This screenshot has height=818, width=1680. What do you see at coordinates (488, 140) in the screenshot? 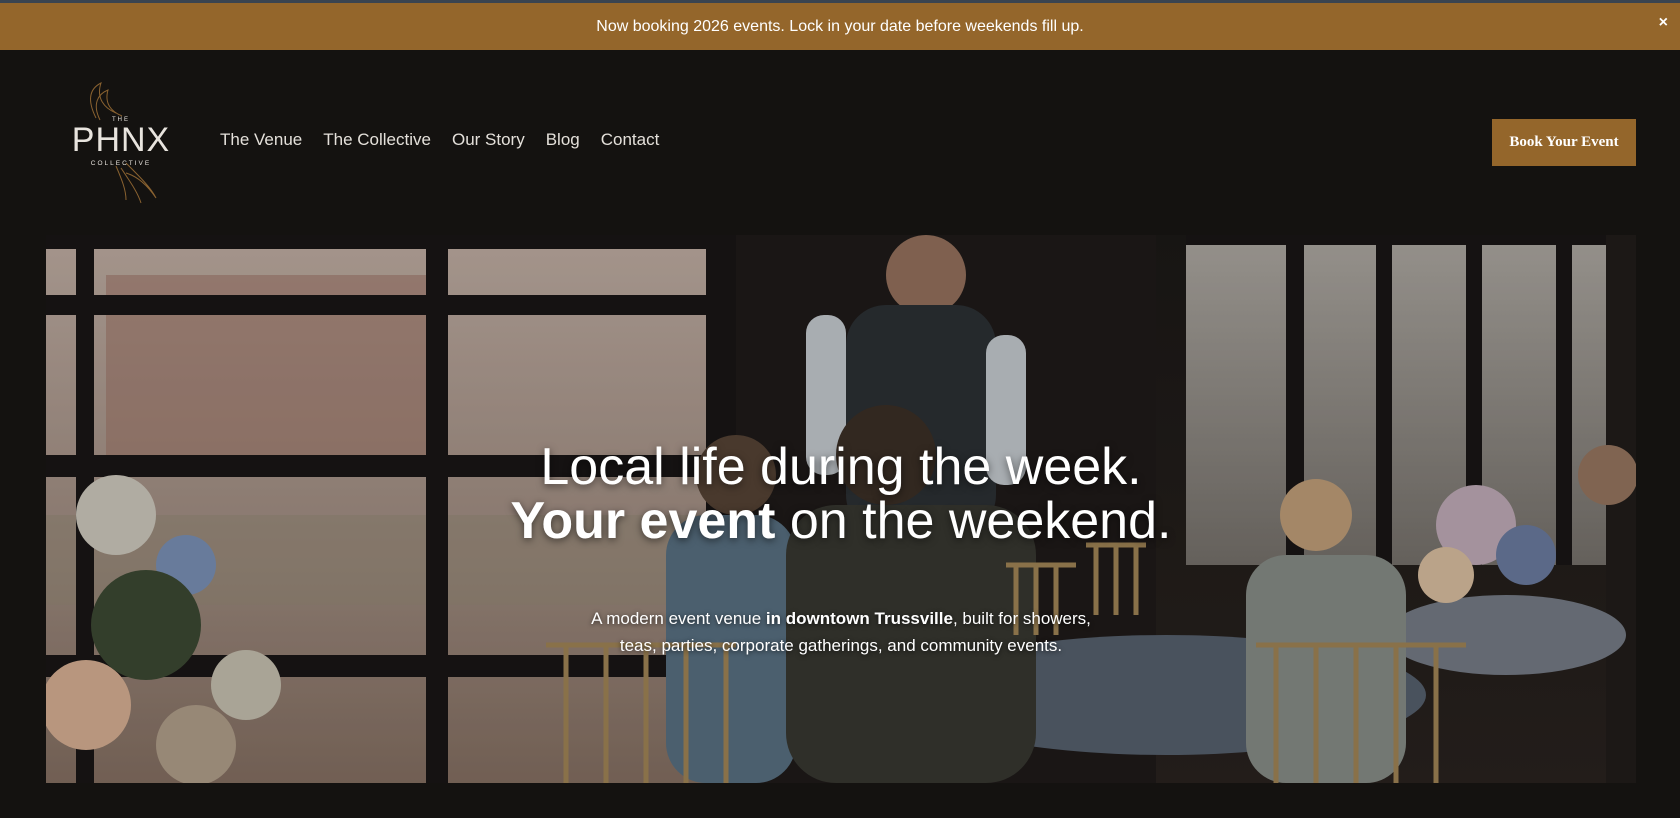
I see `nav-item-our-story: Our Story` at bounding box center [488, 140].